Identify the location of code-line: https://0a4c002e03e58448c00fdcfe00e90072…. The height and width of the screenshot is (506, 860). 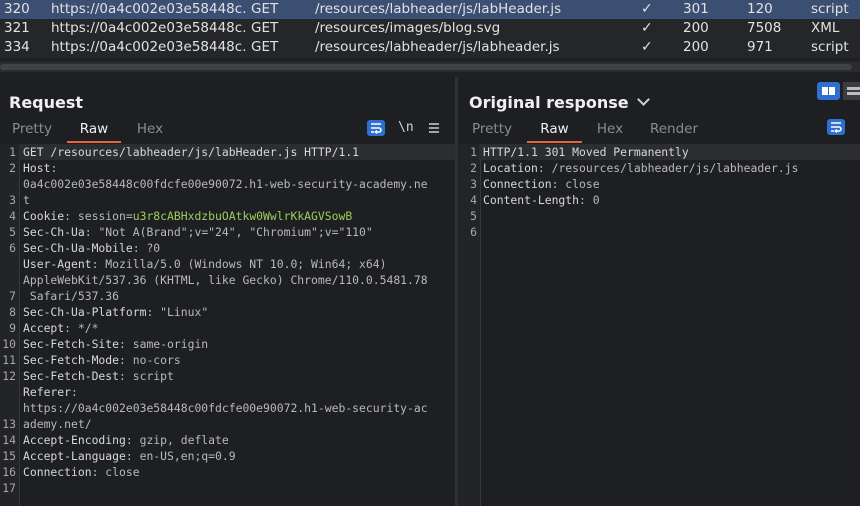
(225, 408).